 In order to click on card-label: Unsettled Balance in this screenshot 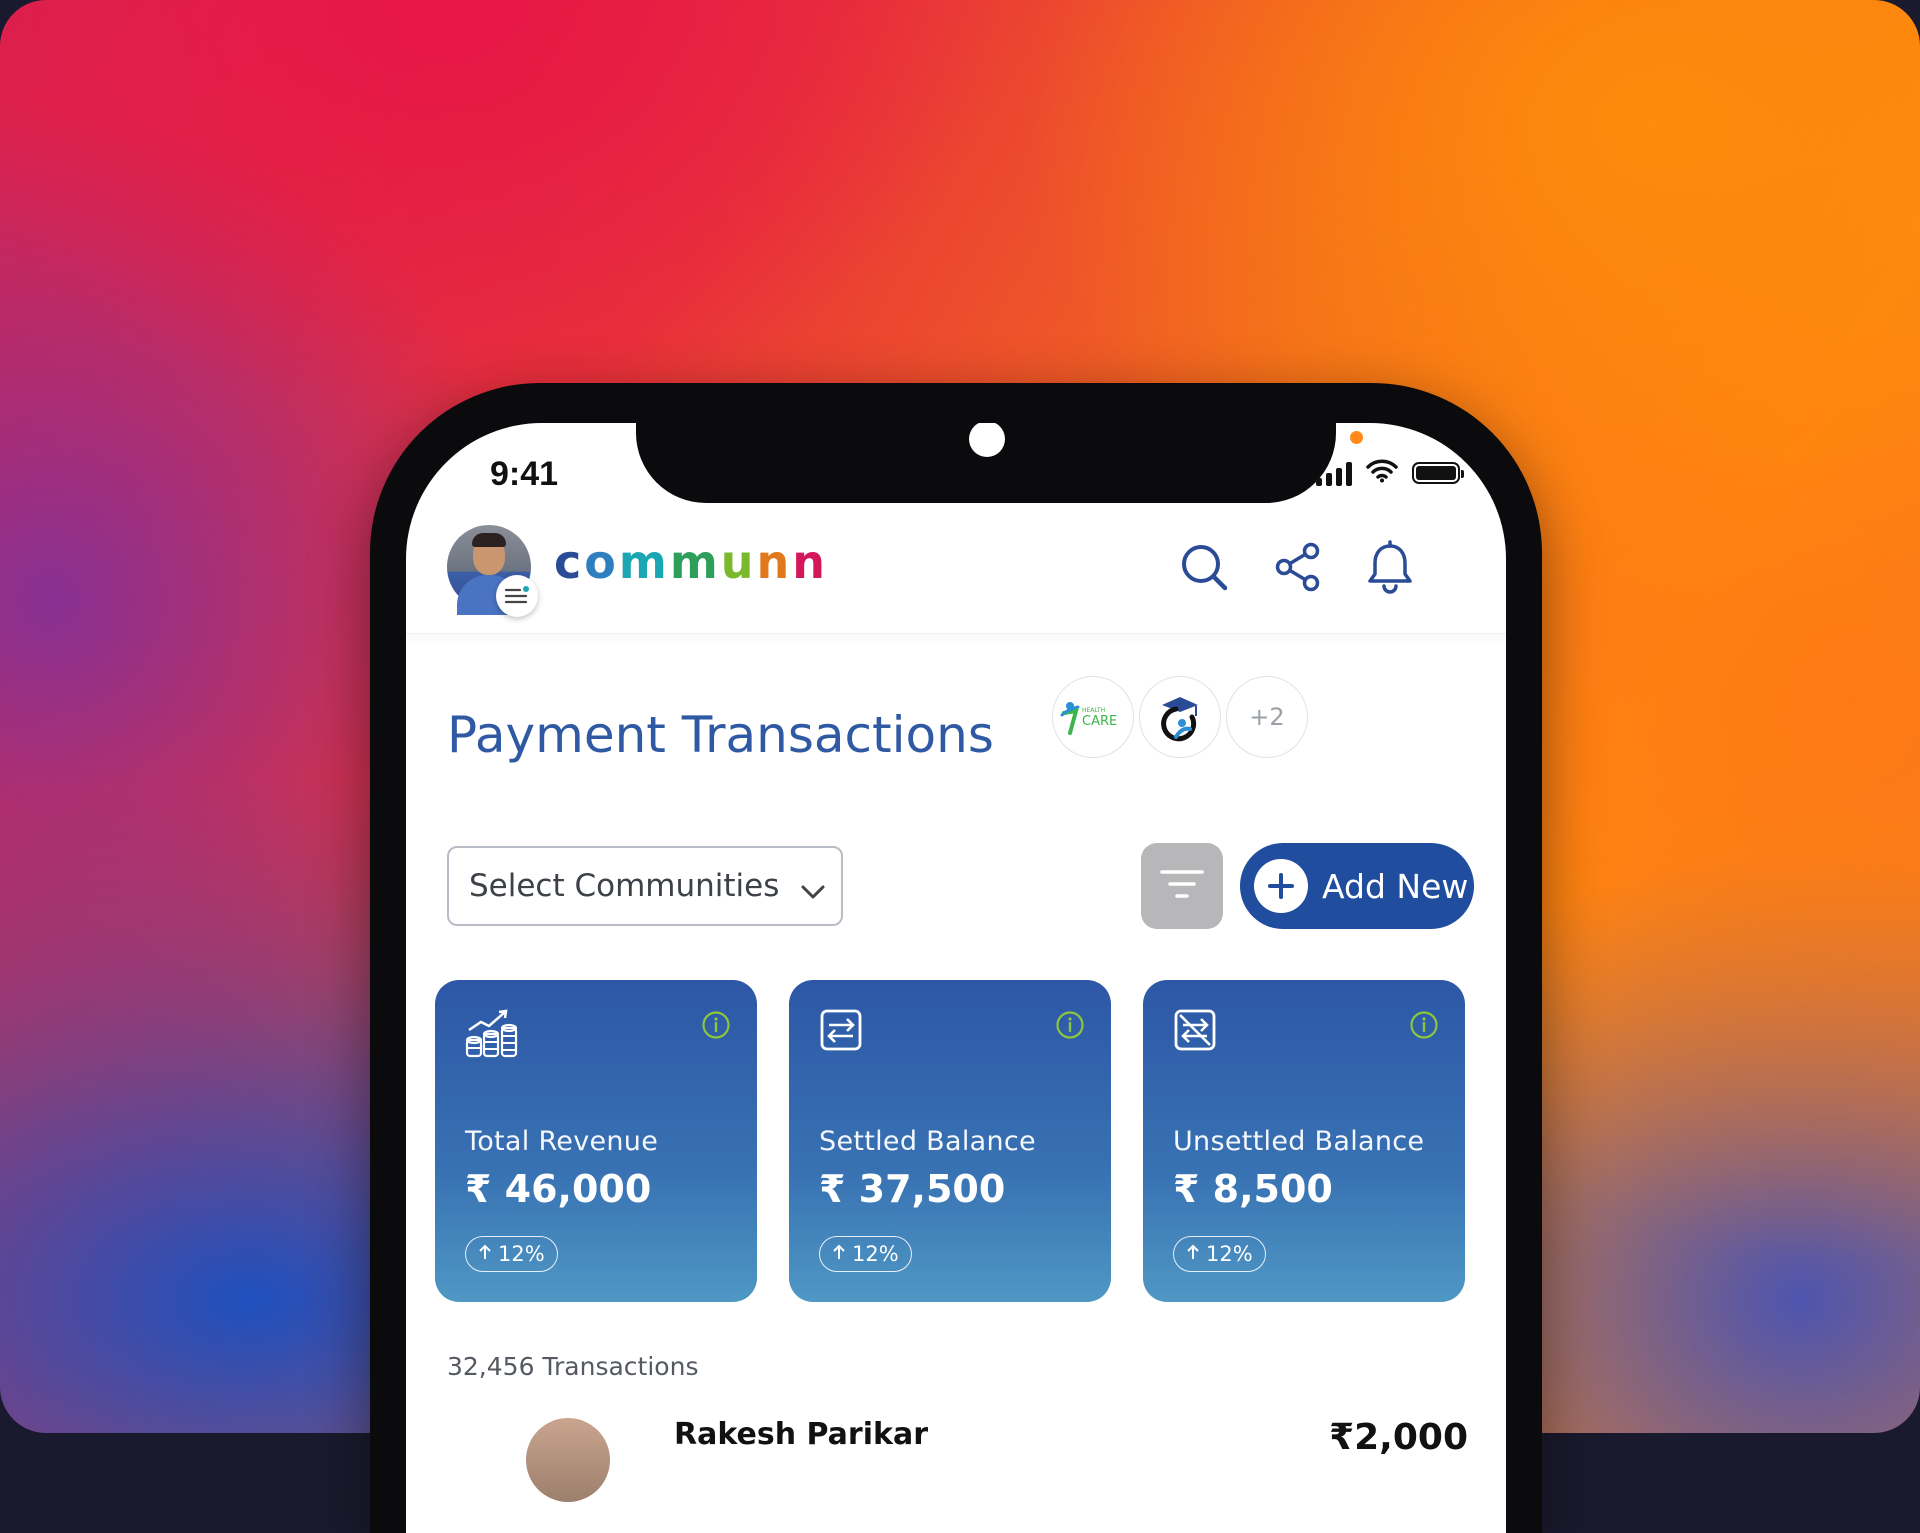, I will do `click(1299, 1141)`.